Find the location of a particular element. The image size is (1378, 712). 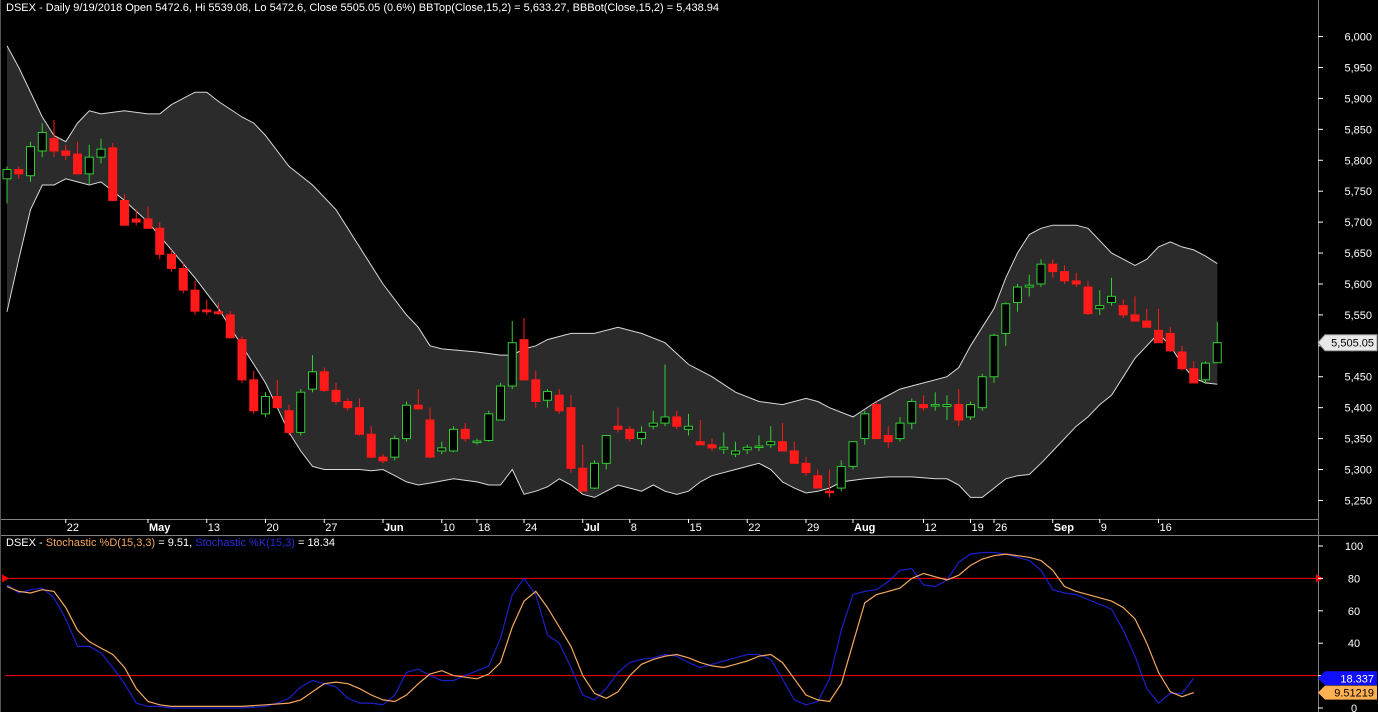

stoch-symbol-label: DSEX is located at coordinates (21, 543).